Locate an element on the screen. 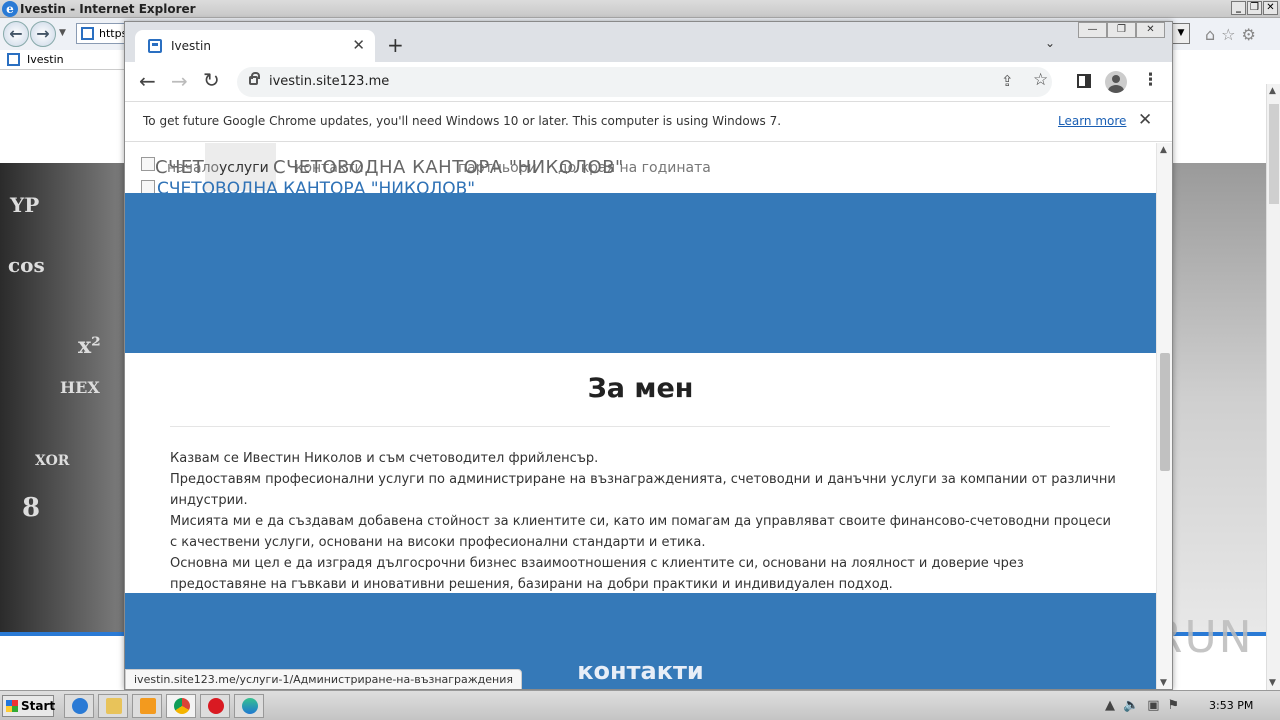 The width and height of the screenshot is (1280, 720). opera-icon is located at coordinates (216, 706).